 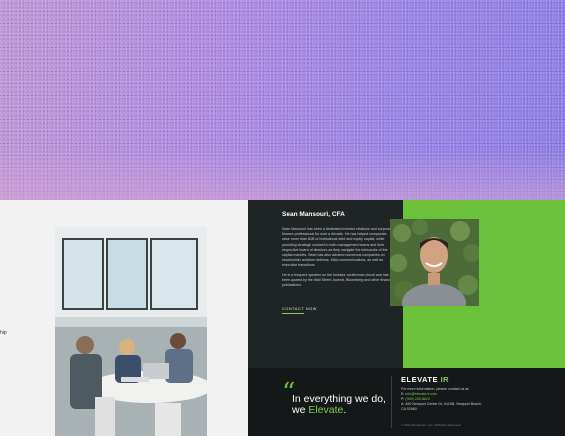 What do you see at coordinates (326, 410) in the screenshot?
I see `tagline-highlight: Elevate` at bounding box center [326, 410].